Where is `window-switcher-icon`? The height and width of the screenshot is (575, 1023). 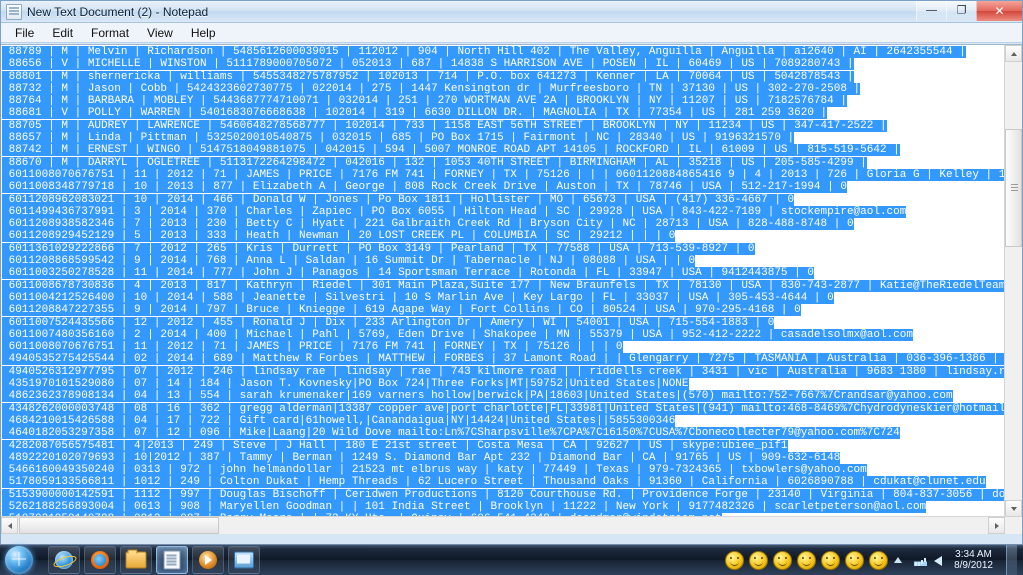
window-switcher-icon is located at coordinates (244, 560).